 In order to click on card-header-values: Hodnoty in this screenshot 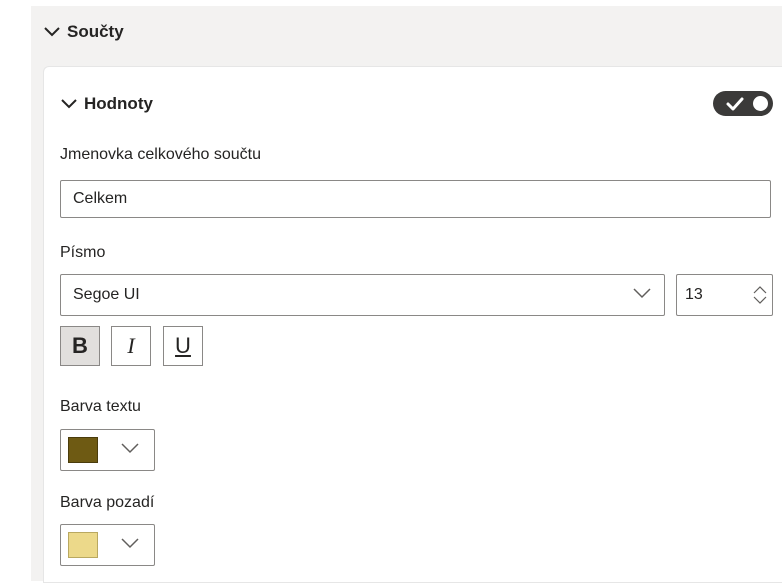, I will do `click(106, 104)`.